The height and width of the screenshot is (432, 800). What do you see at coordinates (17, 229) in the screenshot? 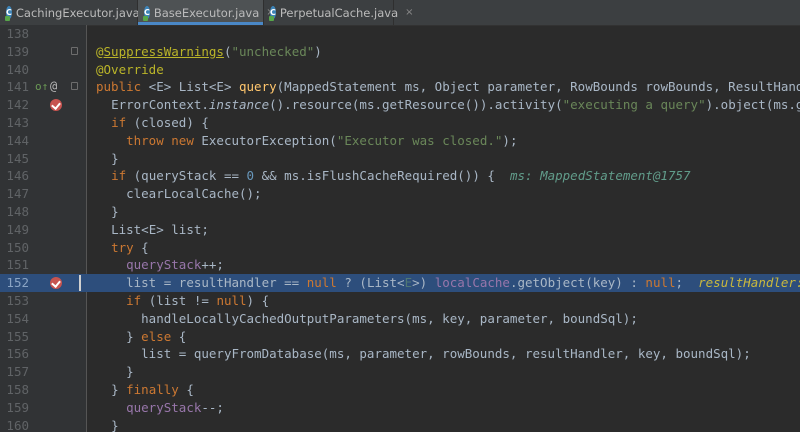
I see `line-number: 149` at bounding box center [17, 229].